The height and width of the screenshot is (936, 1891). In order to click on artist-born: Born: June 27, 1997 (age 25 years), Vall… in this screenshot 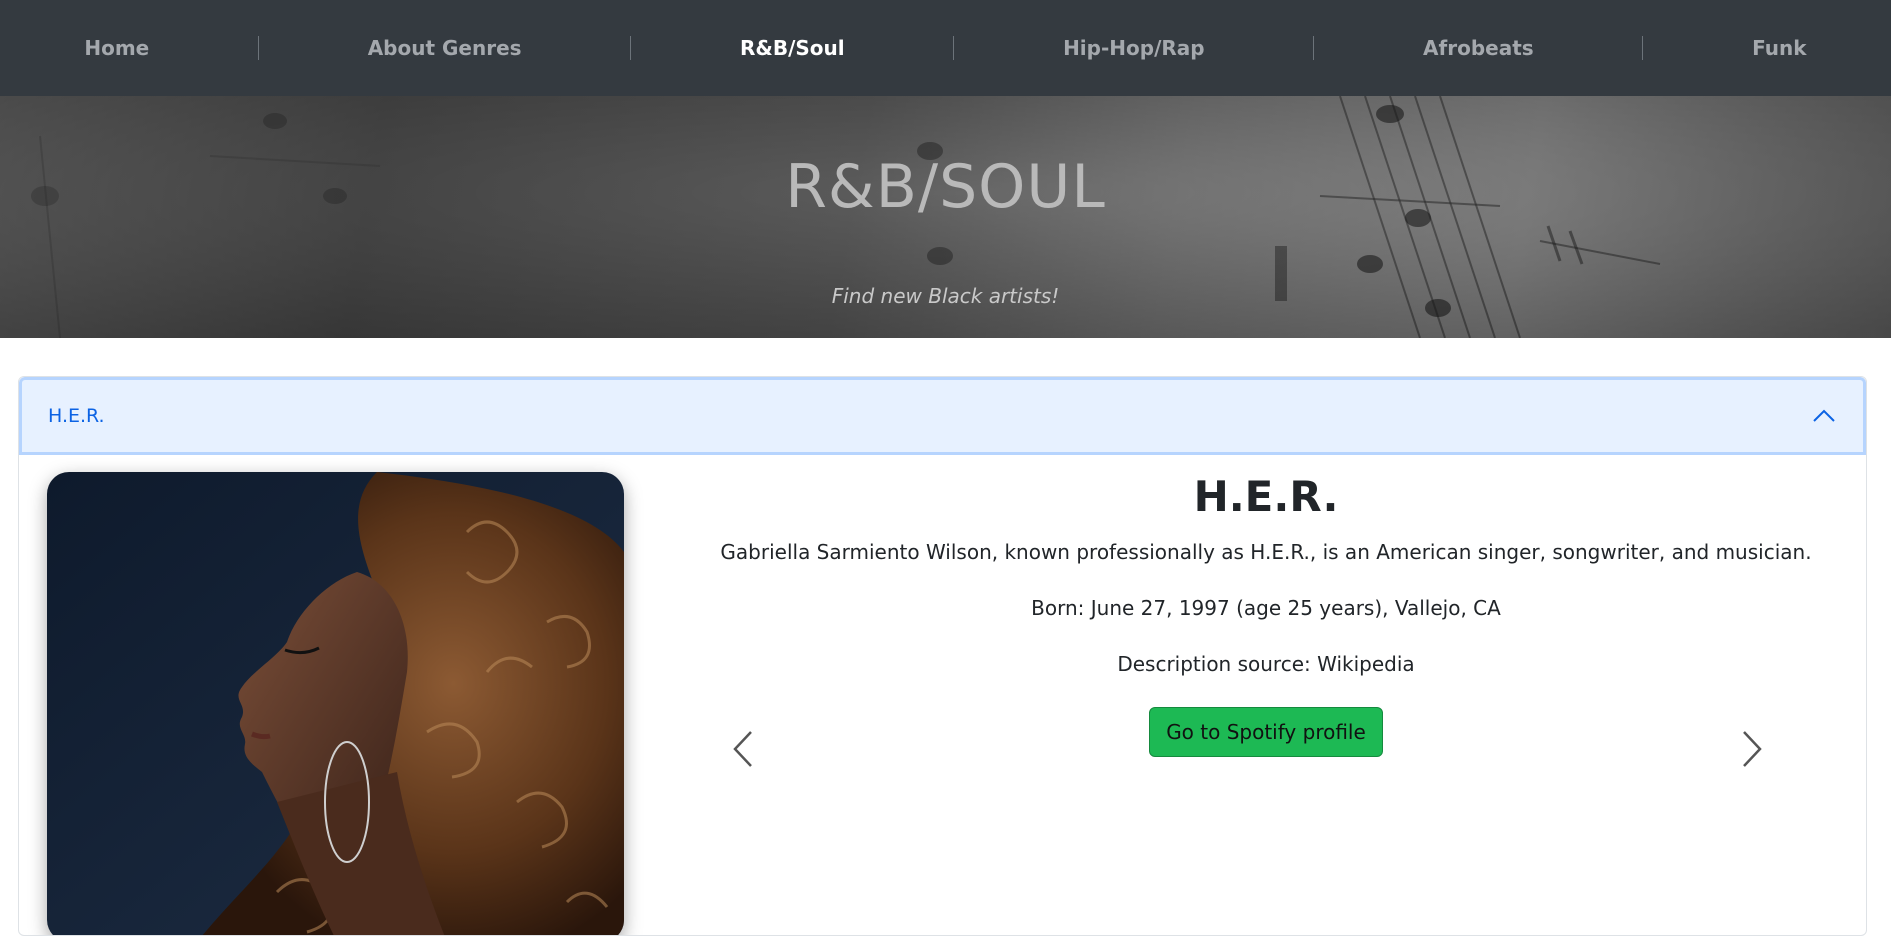, I will do `click(1266, 608)`.